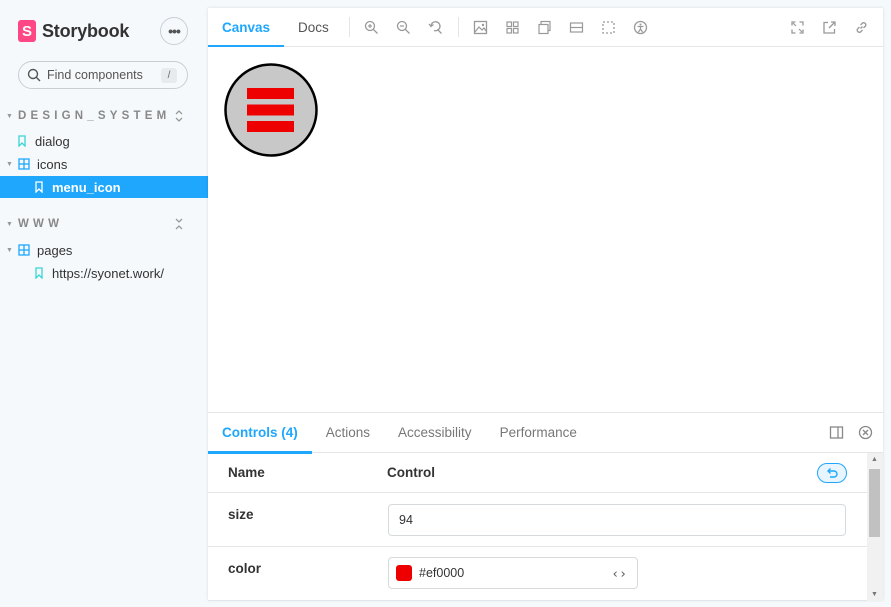  I want to click on open-new-tab-icon, so click(829, 27).